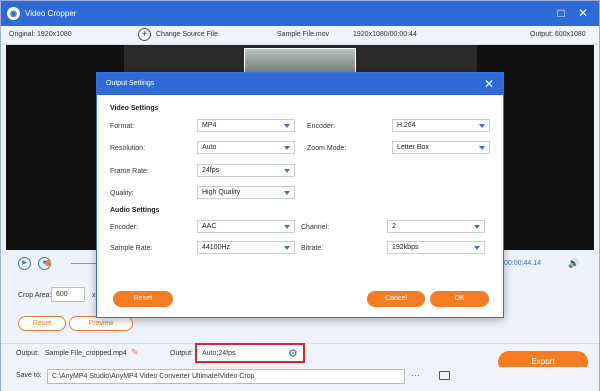 Image resolution: width=600 pixels, height=391 pixels. I want to click on dialog-reset-button: Reset, so click(143, 299).